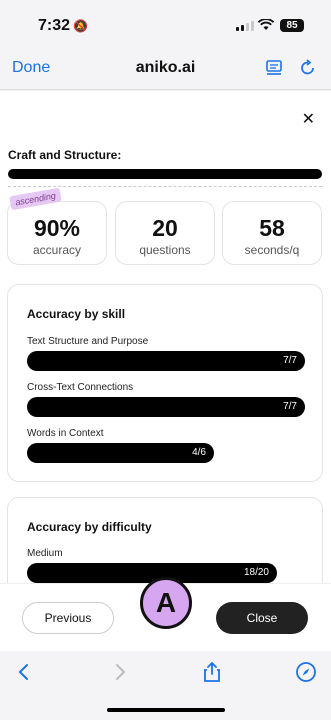 The height and width of the screenshot is (720, 331). Describe the element at coordinates (89, 527) in the screenshot. I see `panel-title: Accuracy by difficulty` at that location.